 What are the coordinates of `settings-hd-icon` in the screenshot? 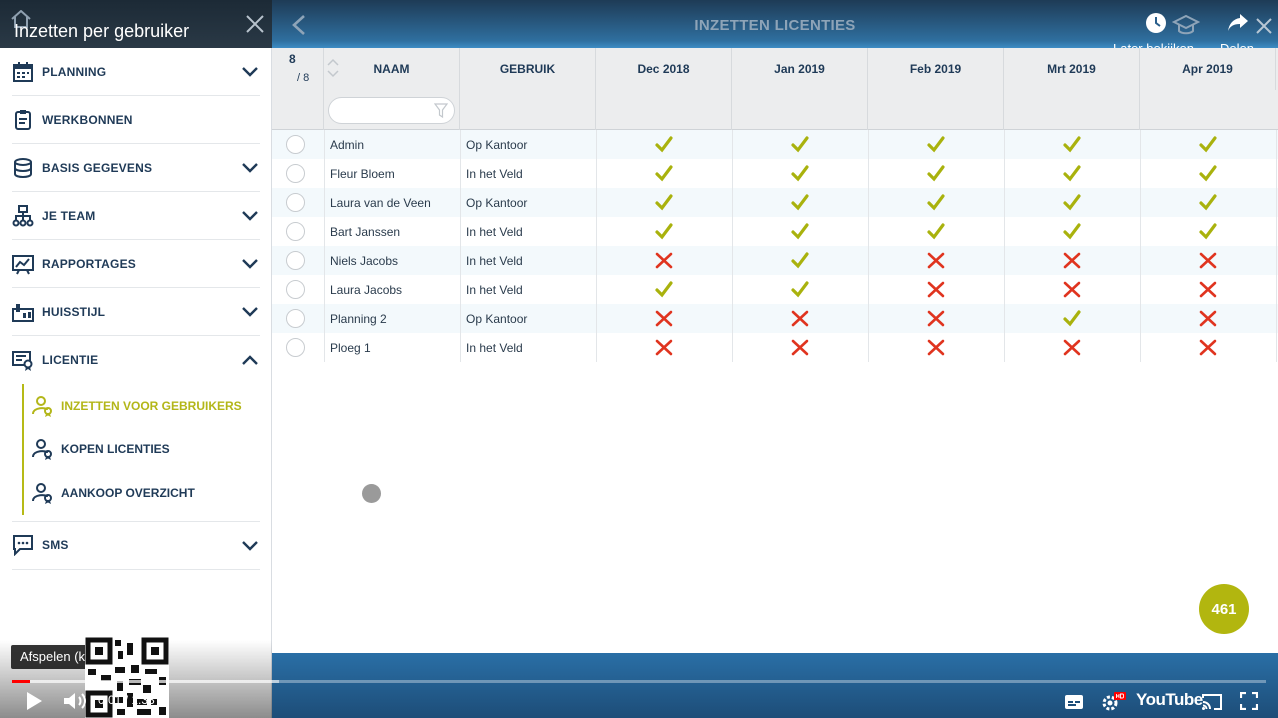 It's located at (1113, 702).